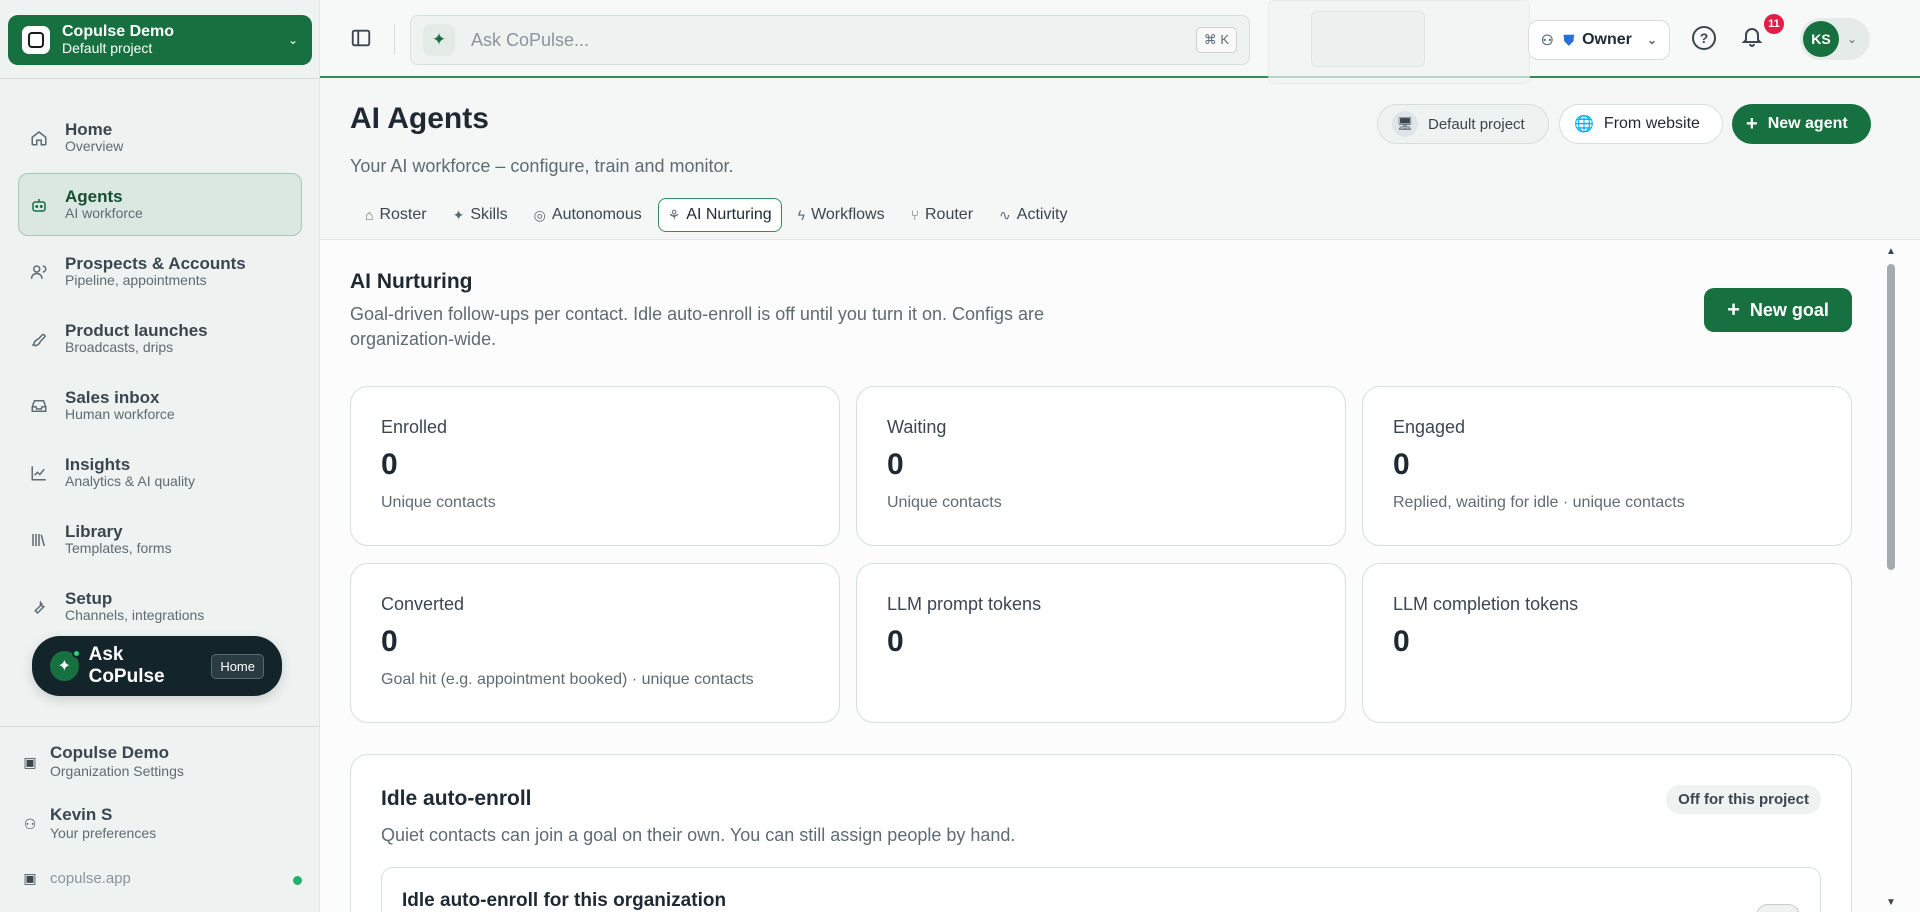 This screenshot has height=912, width=1920. I want to click on sidebar-item-label: Setup, so click(89, 598).